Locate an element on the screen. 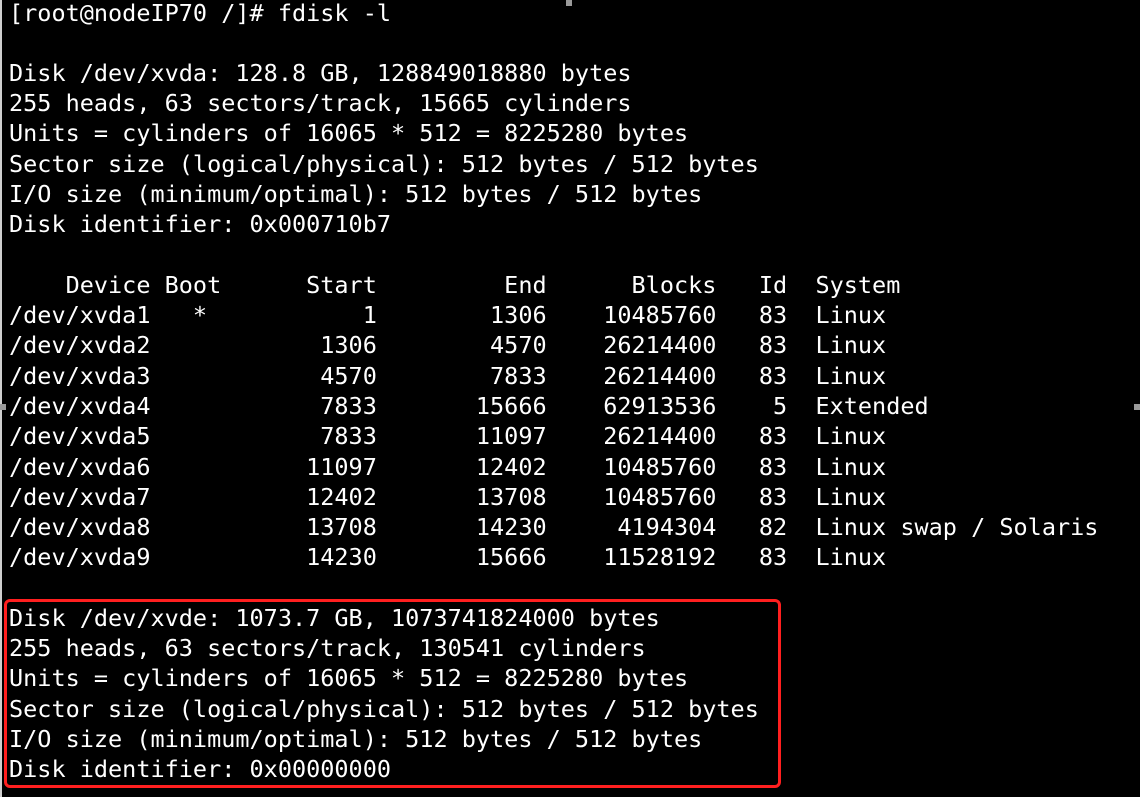  partition-row: /dev/xvda6 11097 12402 10485760 83 Linux is located at coordinates (448, 467).